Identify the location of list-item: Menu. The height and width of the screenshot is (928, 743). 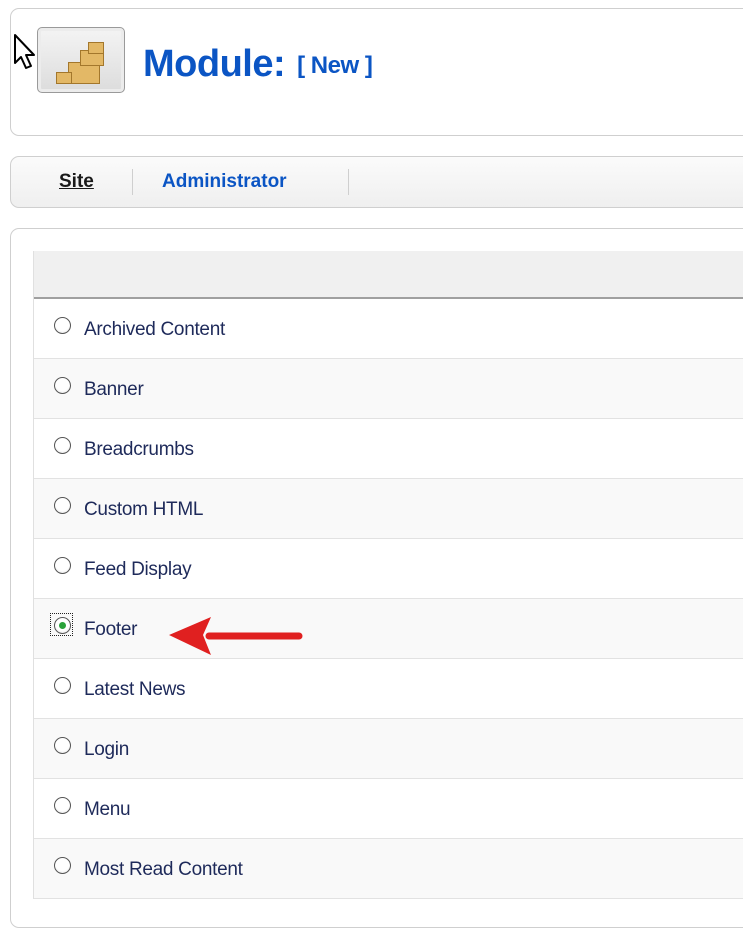
(388, 809).